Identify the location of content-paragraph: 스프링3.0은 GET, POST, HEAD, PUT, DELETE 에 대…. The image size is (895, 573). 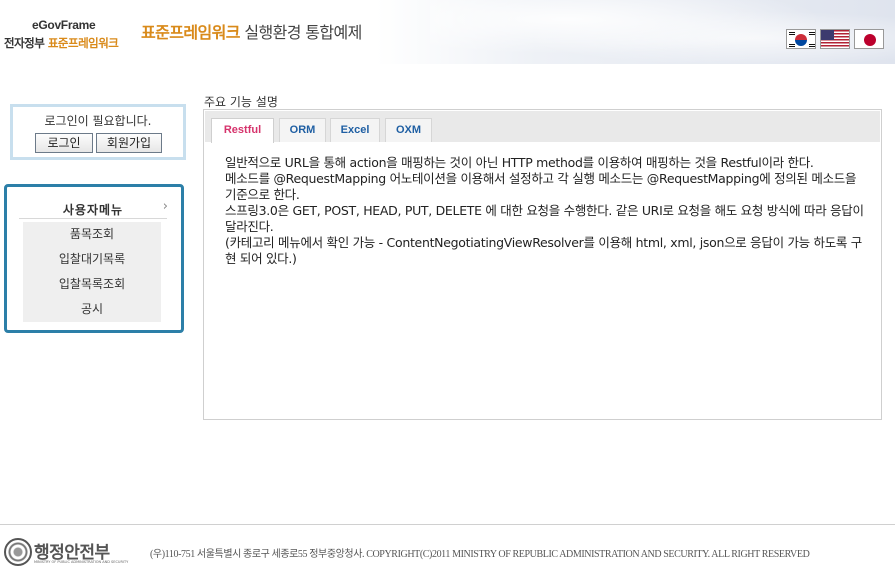
(544, 218).